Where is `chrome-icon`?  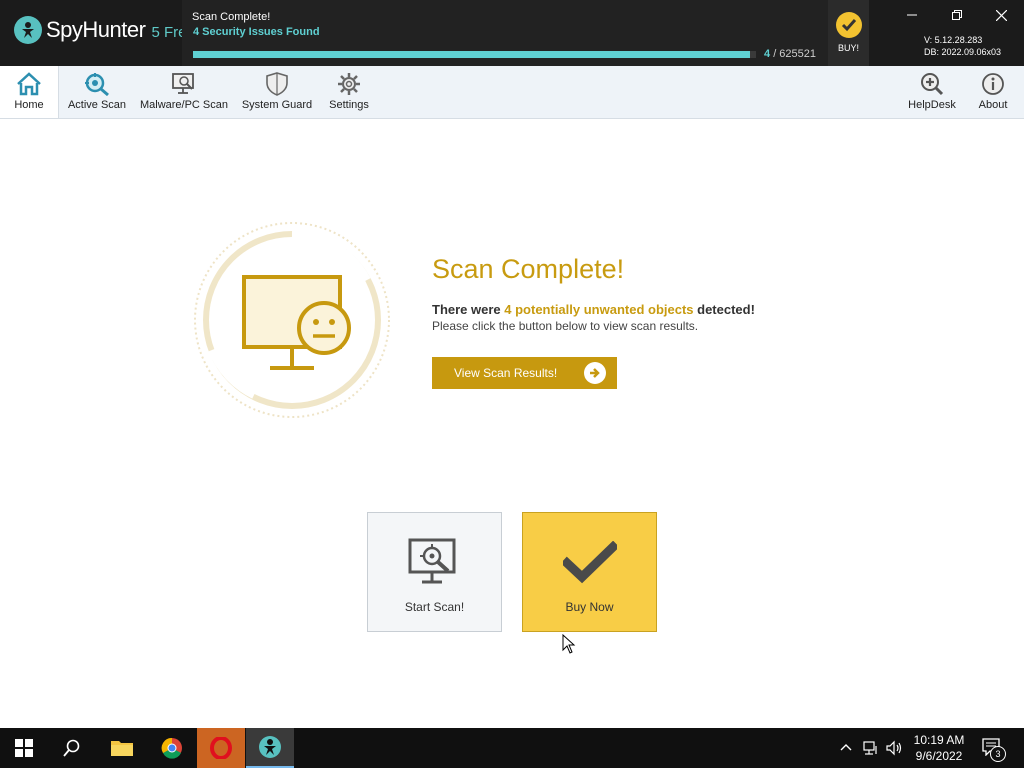 chrome-icon is located at coordinates (171, 748).